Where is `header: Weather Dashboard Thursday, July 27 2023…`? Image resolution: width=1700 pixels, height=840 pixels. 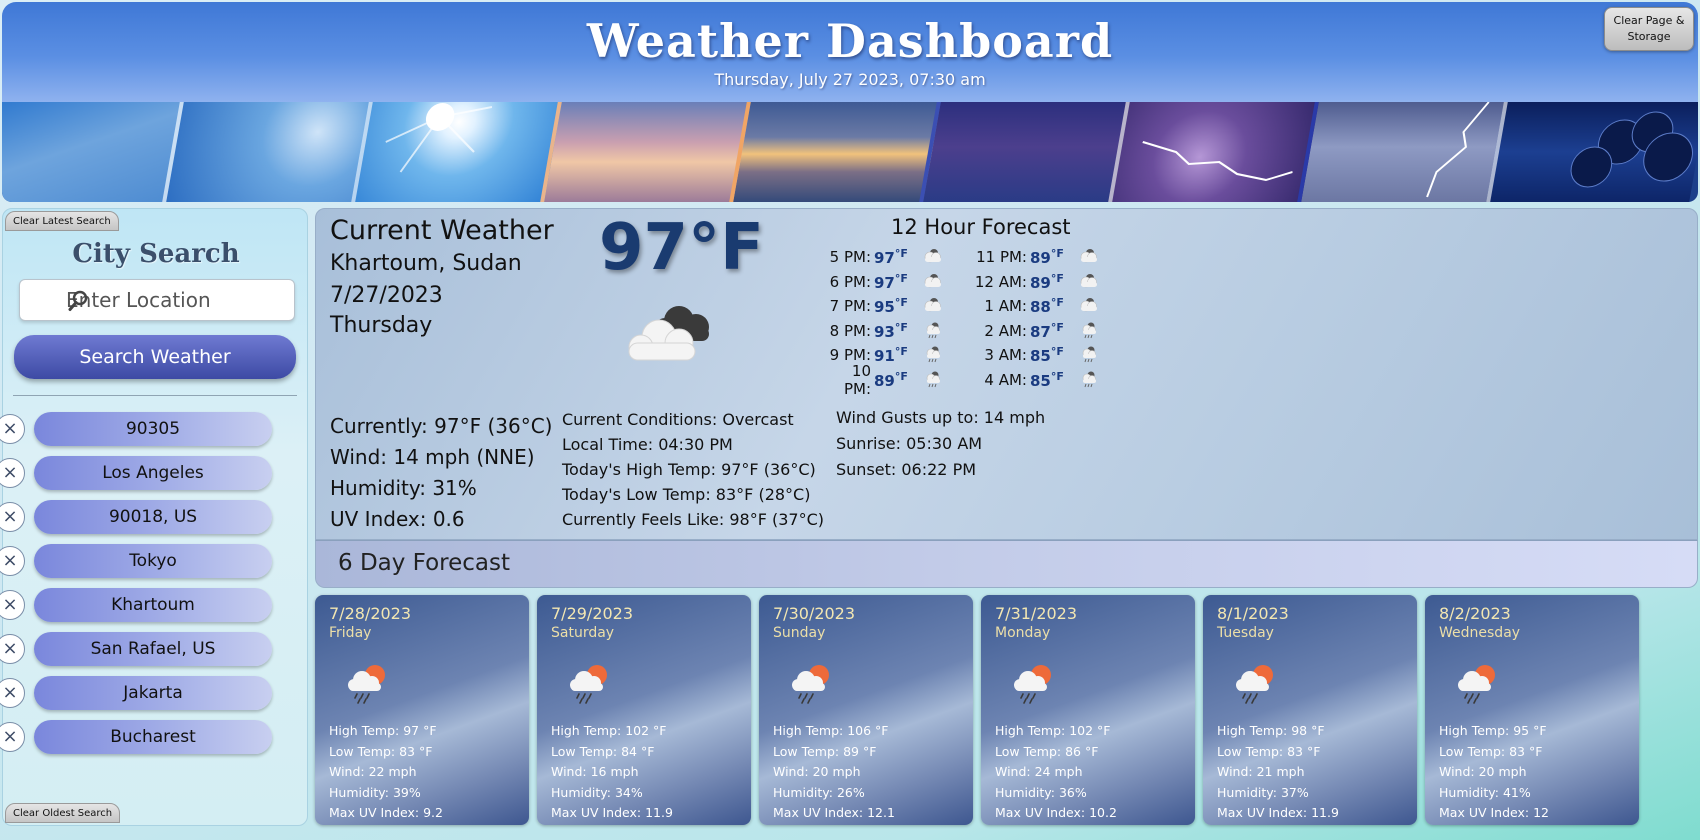 header: Weather Dashboard Thursday, July 27 2023… is located at coordinates (850, 52).